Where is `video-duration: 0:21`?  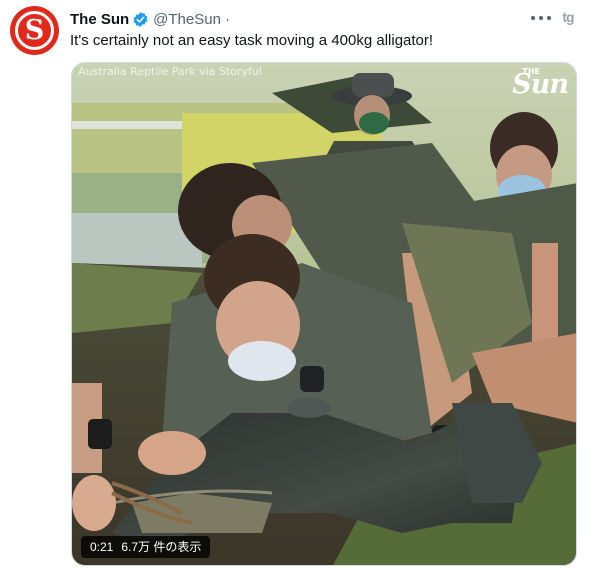 video-duration: 0:21 is located at coordinates (102, 547).